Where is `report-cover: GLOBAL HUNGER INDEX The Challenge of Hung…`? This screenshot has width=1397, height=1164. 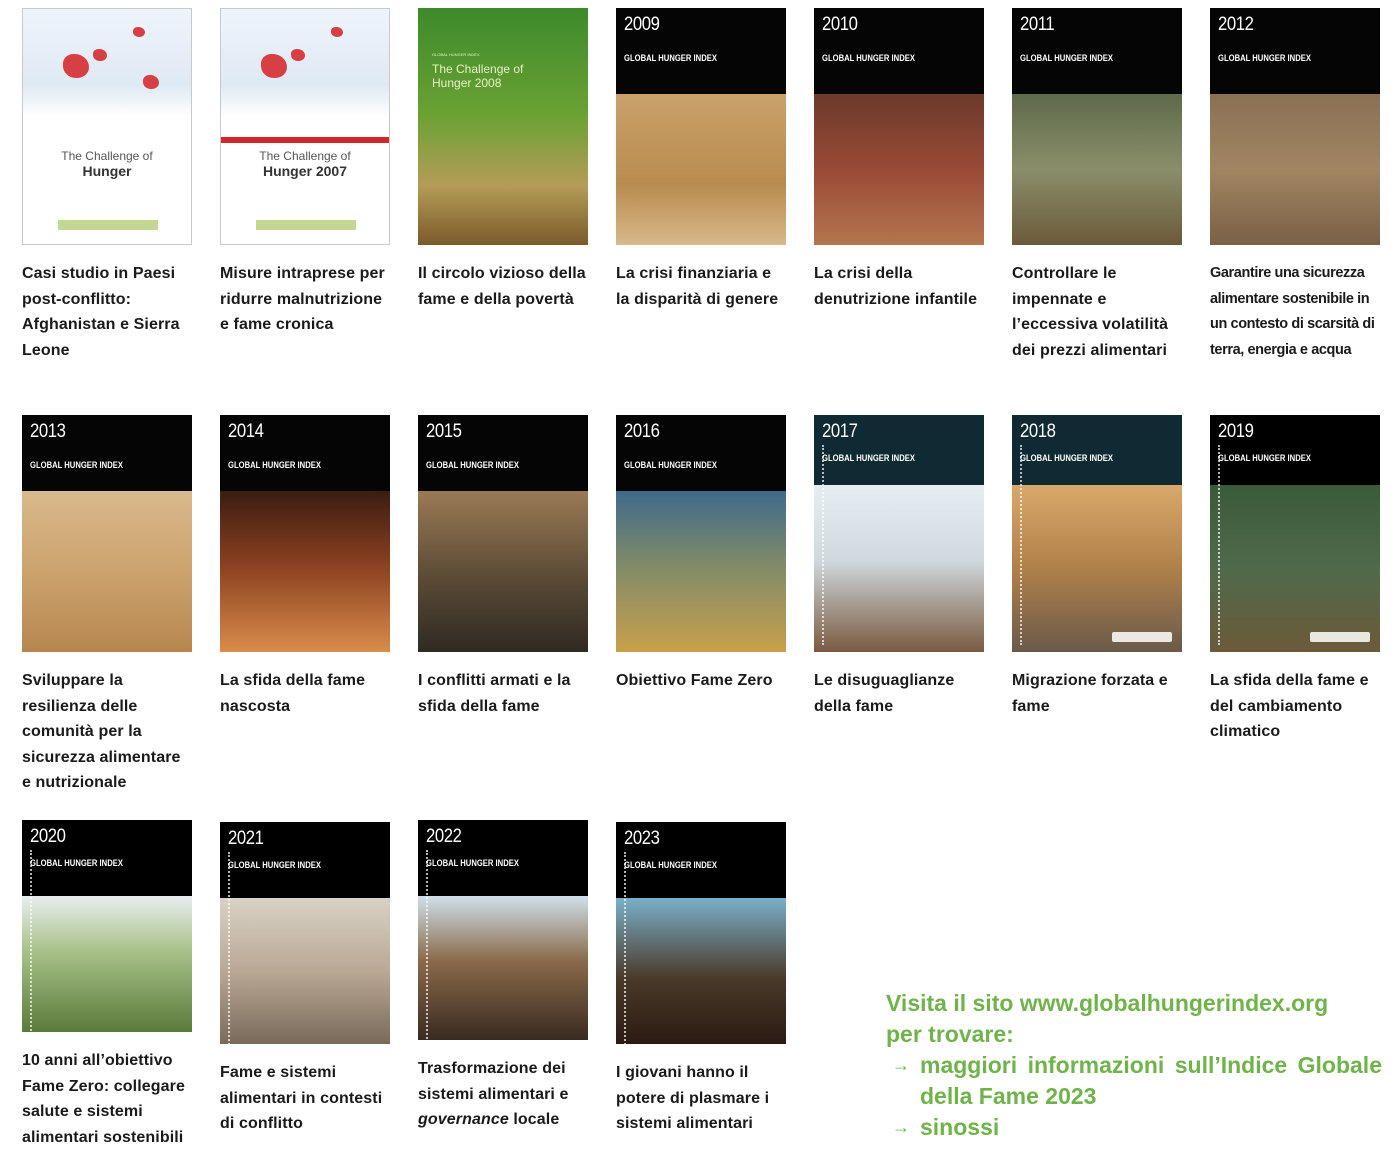 report-cover: GLOBAL HUNGER INDEX The Challenge of Hung… is located at coordinates (503, 126).